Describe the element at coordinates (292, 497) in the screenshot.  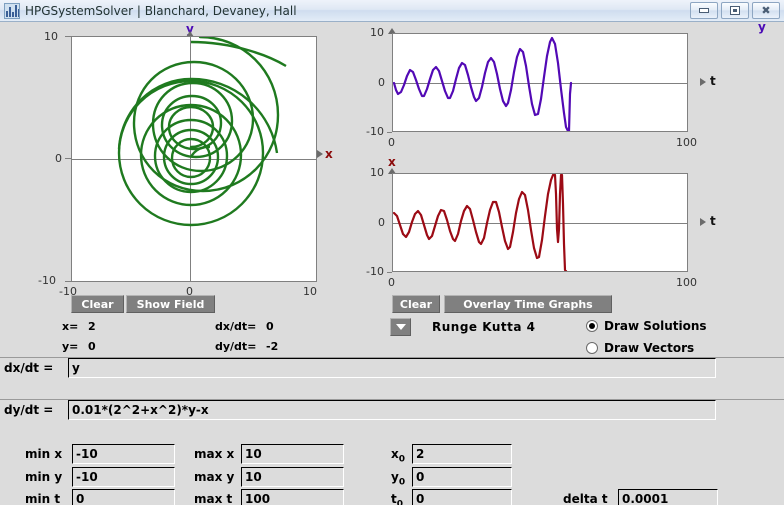
I see `max-t-input: 100` at that location.